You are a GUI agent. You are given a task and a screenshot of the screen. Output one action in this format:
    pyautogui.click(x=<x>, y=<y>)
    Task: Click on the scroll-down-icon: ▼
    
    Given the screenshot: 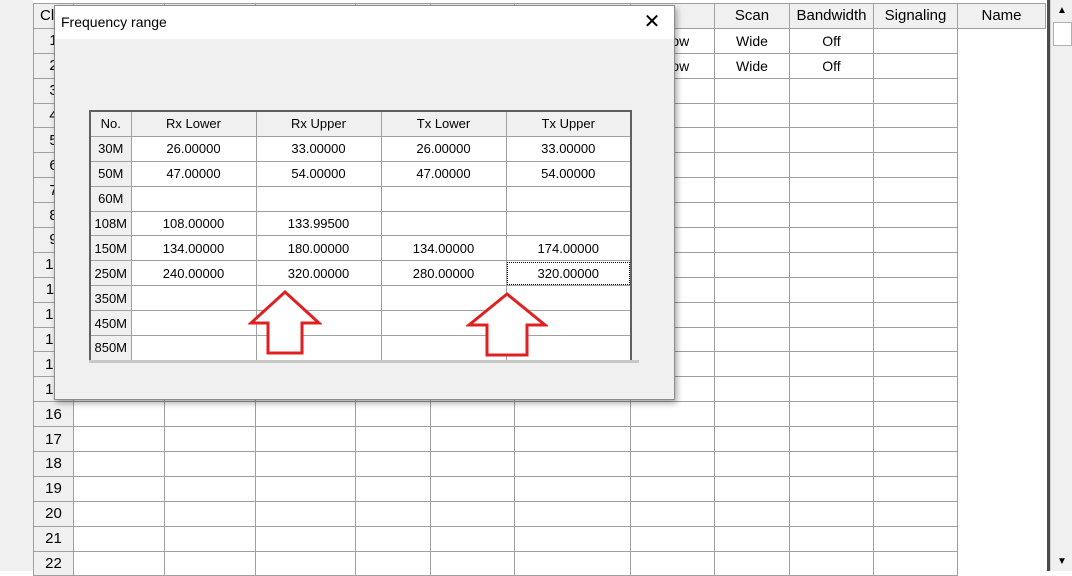 What is the action you would take?
    pyautogui.click(x=1061, y=562)
    